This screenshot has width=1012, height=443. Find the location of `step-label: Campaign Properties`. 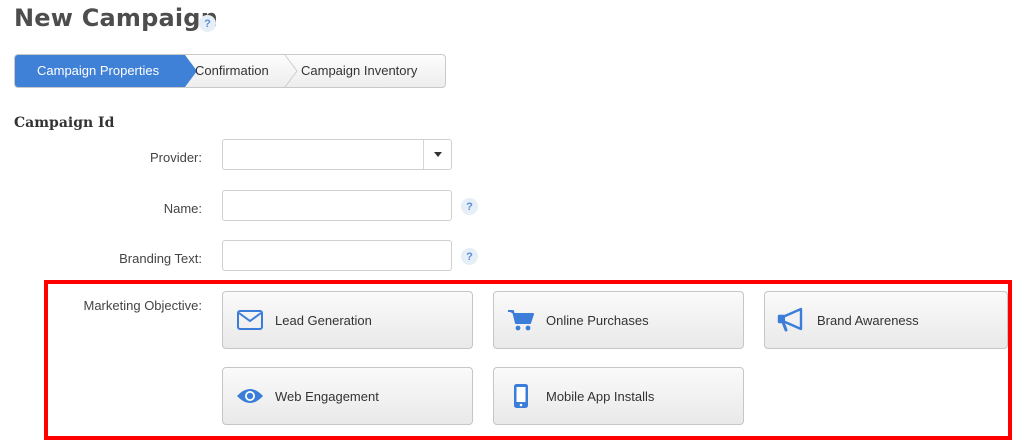

step-label: Campaign Properties is located at coordinates (98, 70).